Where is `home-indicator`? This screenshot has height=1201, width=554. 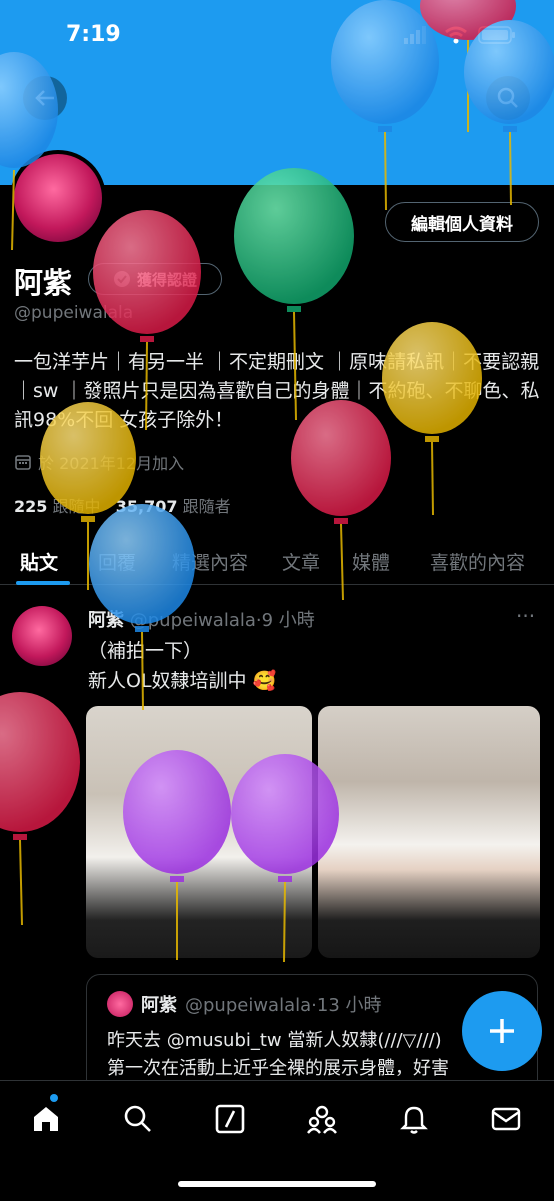 home-indicator is located at coordinates (277, 1184).